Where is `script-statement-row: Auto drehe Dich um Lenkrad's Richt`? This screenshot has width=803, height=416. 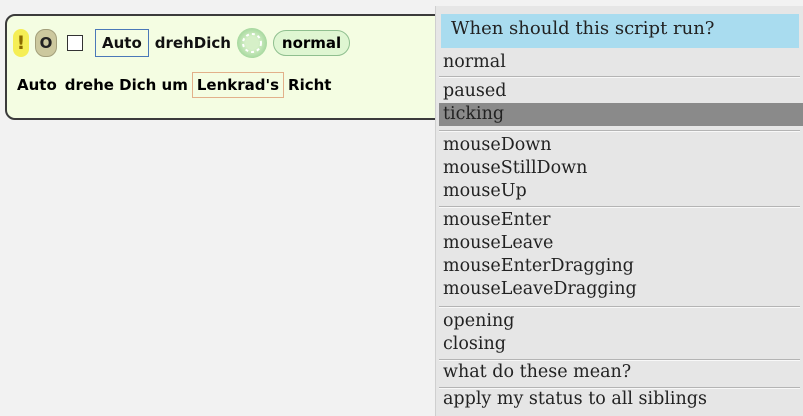 script-statement-row: Auto drehe Dich um Lenkrad's Richt is located at coordinates (174, 85).